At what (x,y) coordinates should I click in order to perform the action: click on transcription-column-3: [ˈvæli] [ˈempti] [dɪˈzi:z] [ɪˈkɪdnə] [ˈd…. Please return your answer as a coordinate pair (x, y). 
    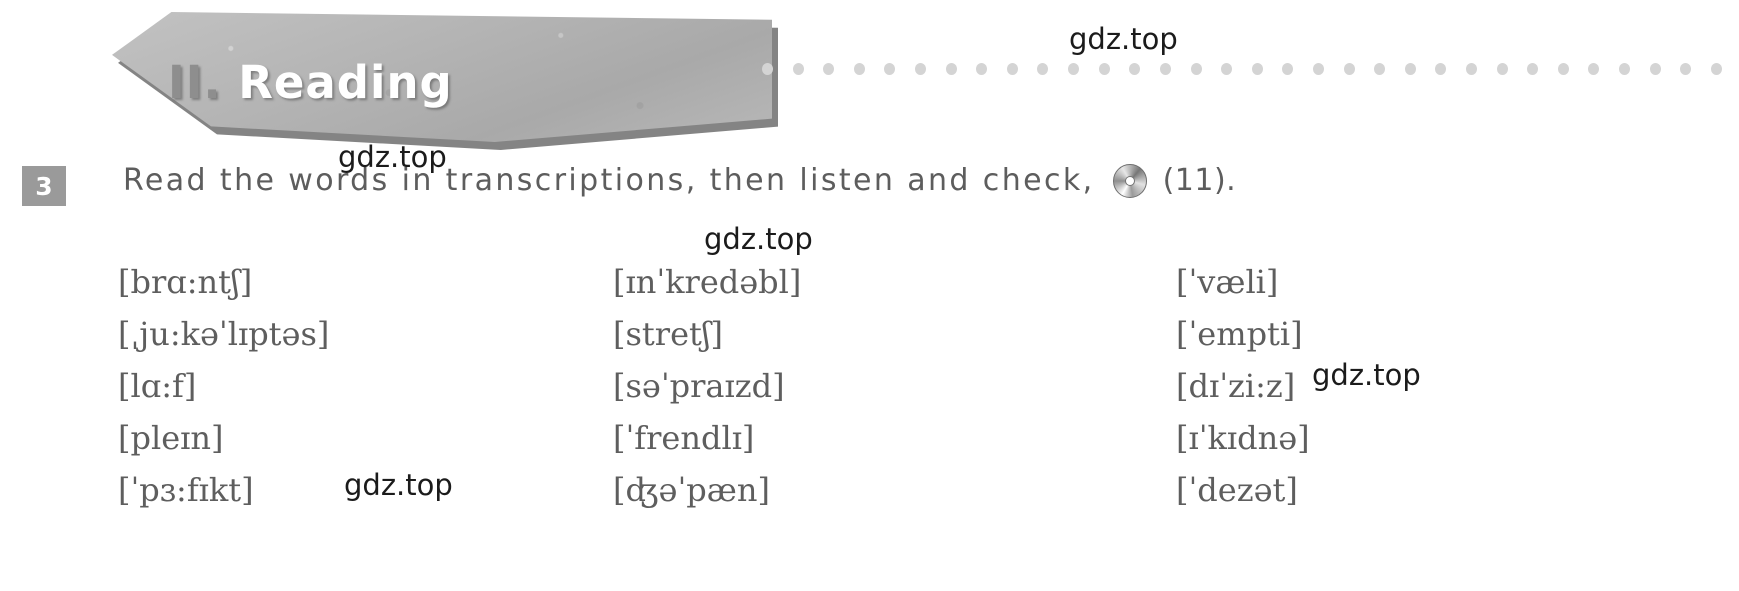
    Looking at the image, I should click on (1243, 386).